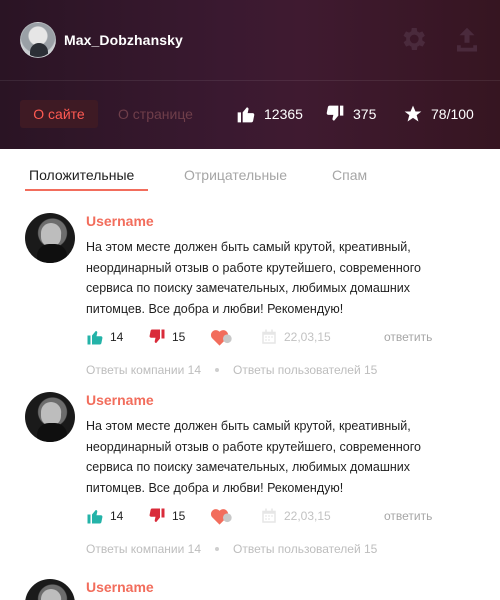 Image resolution: width=500 pixels, height=600 pixels. What do you see at coordinates (350, 114) in the screenshot?
I see `dislikes-stat: 375` at bounding box center [350, 114].